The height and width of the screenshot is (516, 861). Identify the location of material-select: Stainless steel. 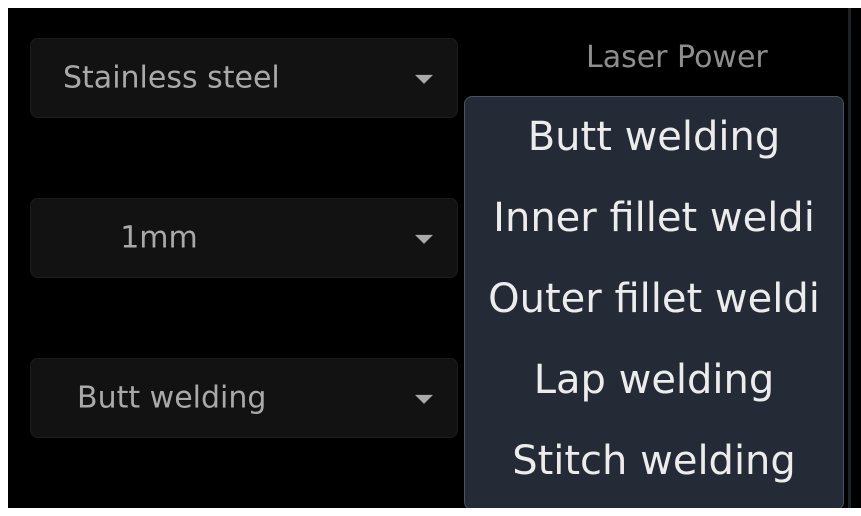
(244, 78).